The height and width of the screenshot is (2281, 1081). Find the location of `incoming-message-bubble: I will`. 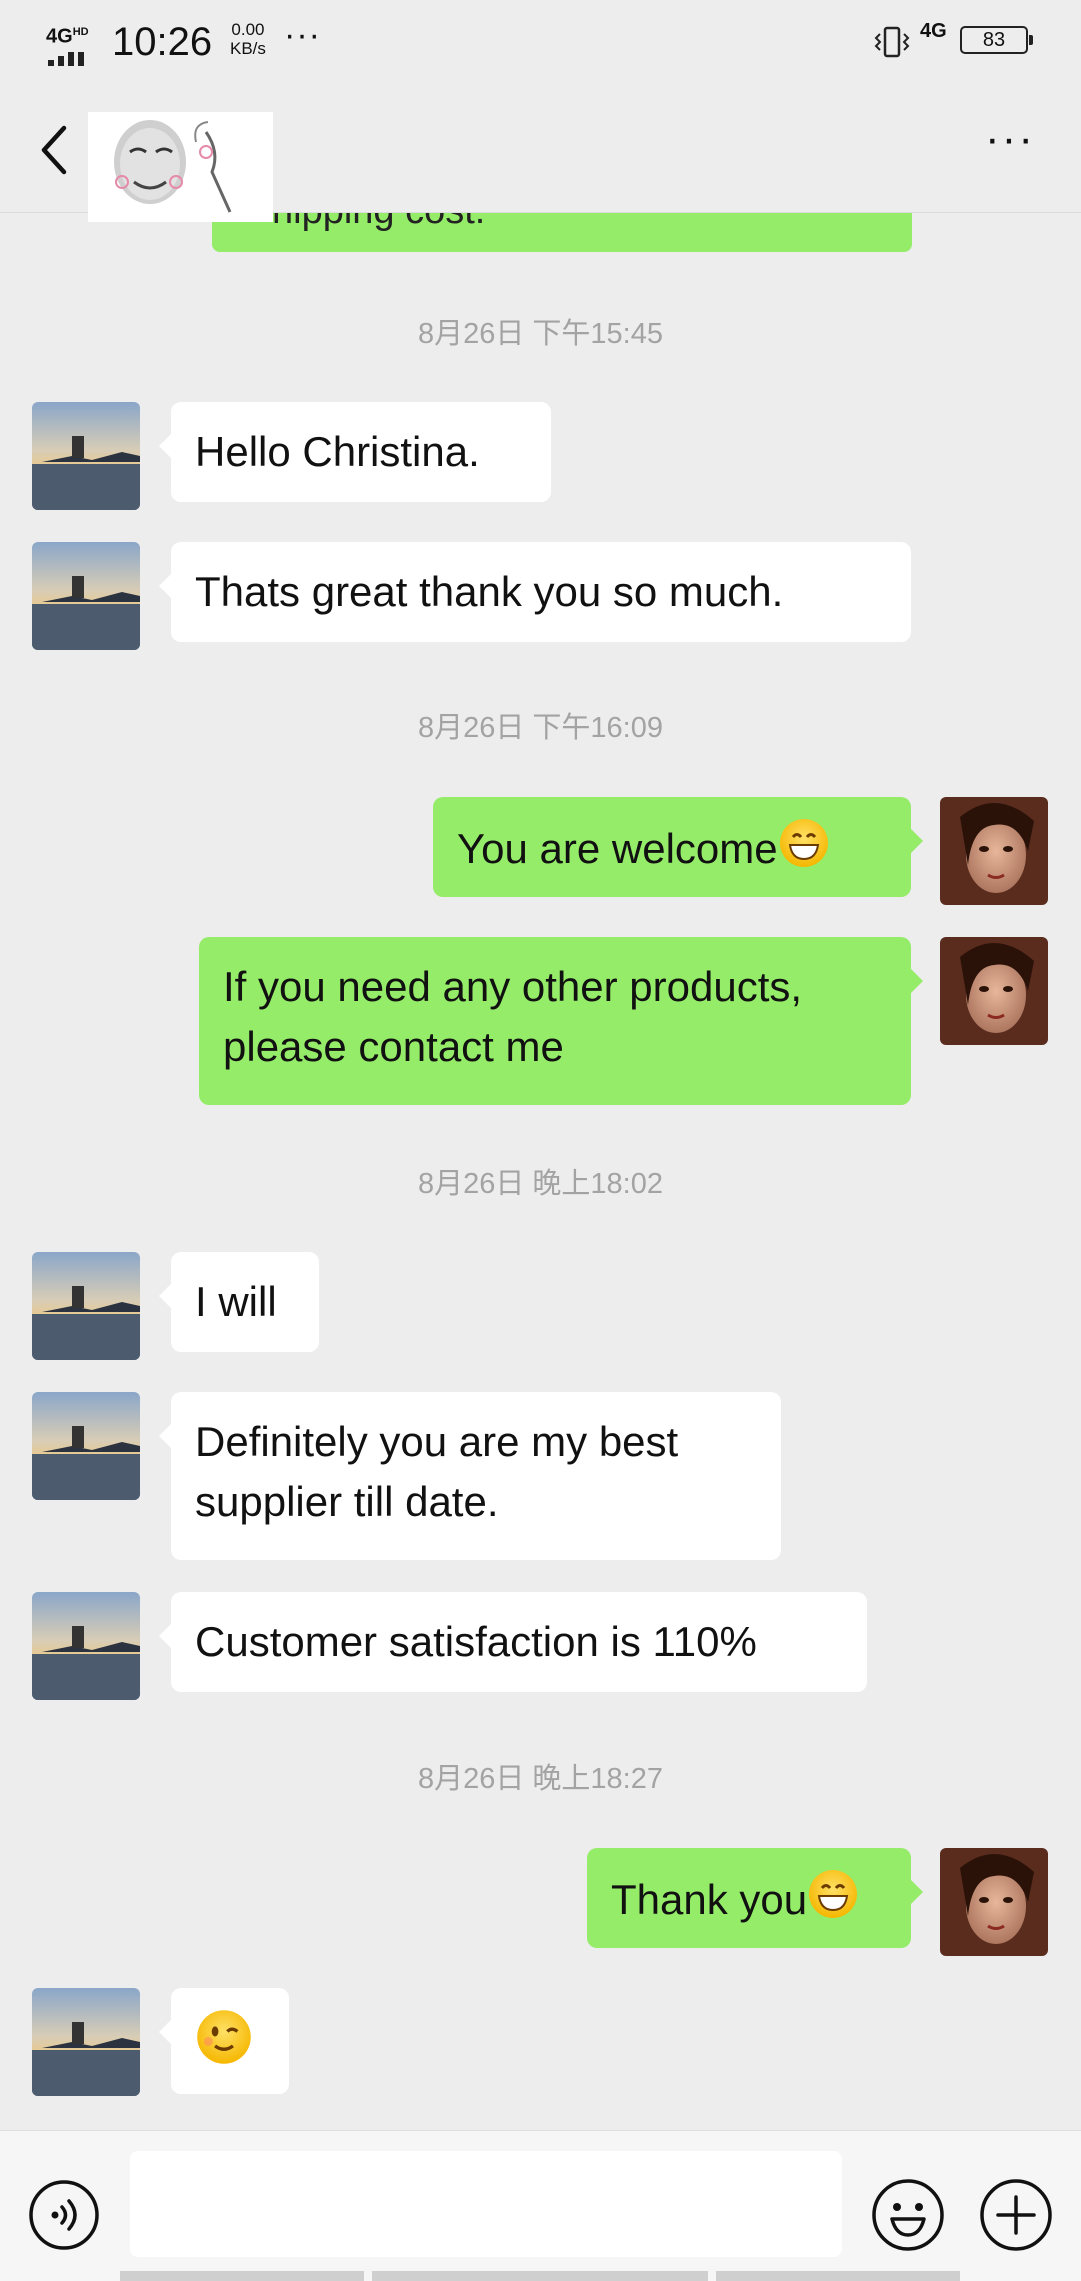

incoming-message-bubble: I will is located at coordinates (239, 1302).